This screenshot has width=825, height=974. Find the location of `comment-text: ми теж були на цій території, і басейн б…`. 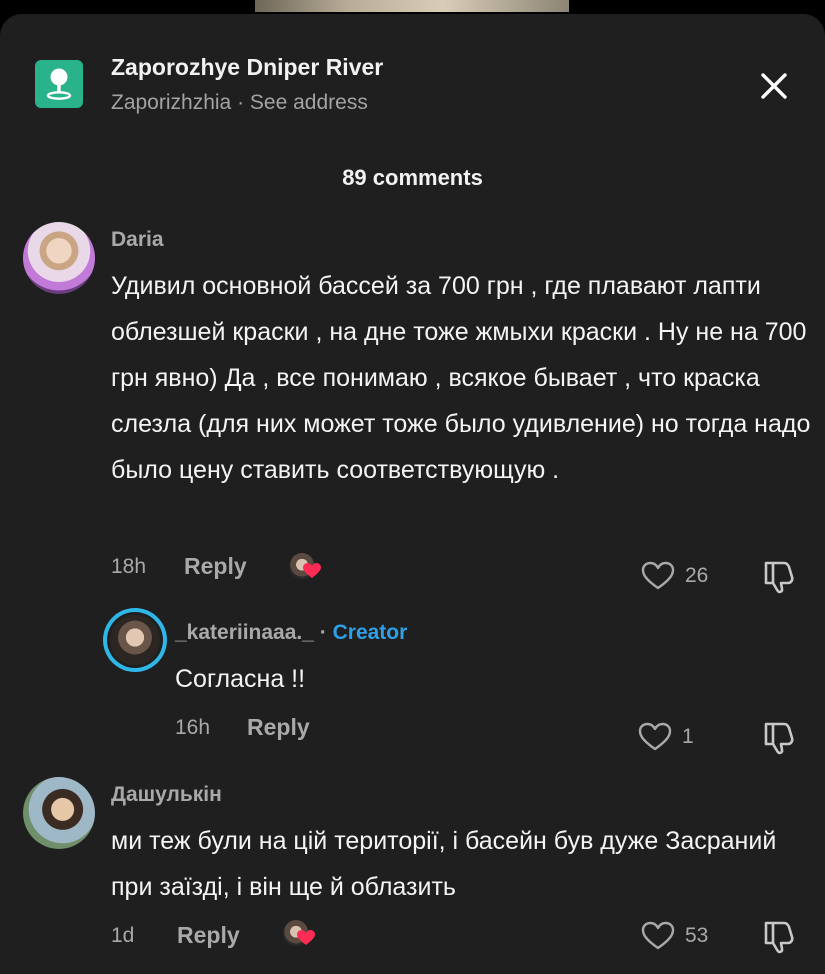

comment-text: ми теж були на цій території, і басейн б… is located at coordinates (444, 864).